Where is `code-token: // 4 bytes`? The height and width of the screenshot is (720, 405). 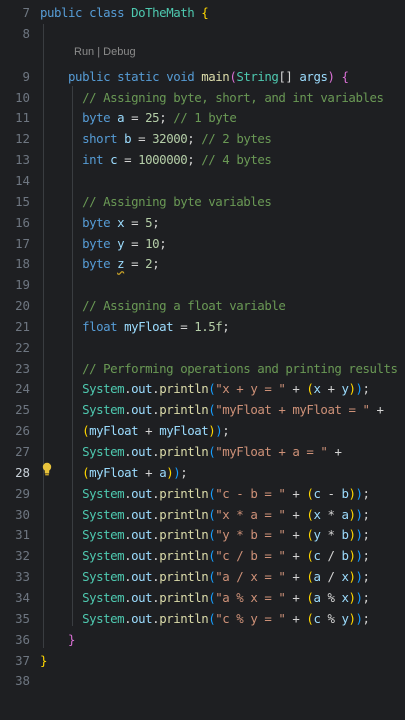 code-token: // 4 bytes is located at coordinates (236, 160).